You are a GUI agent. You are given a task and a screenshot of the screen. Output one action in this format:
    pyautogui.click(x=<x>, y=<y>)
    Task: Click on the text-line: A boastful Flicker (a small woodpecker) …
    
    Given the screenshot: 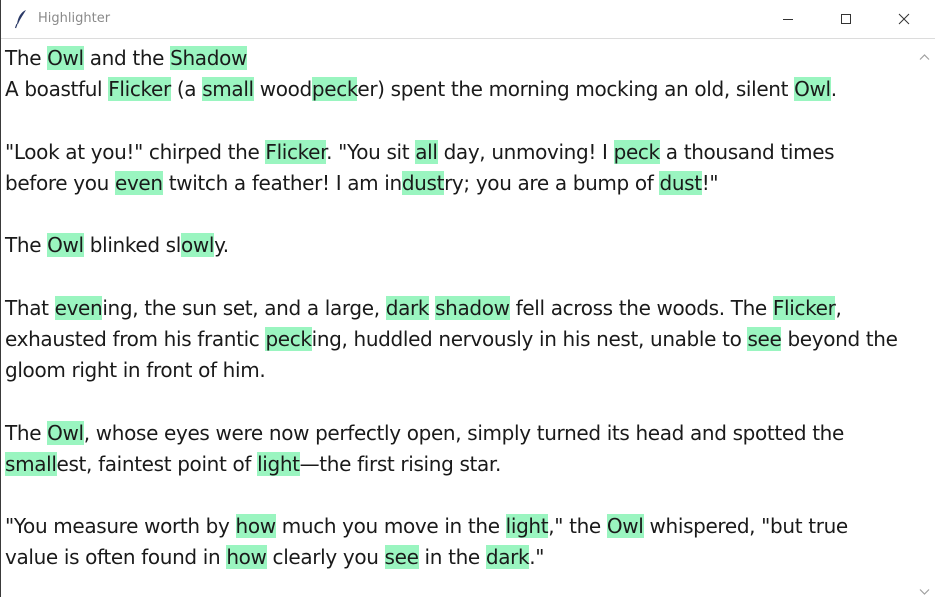 What is the action you would take?
    pyautogui.click(x=421, y=89)
    